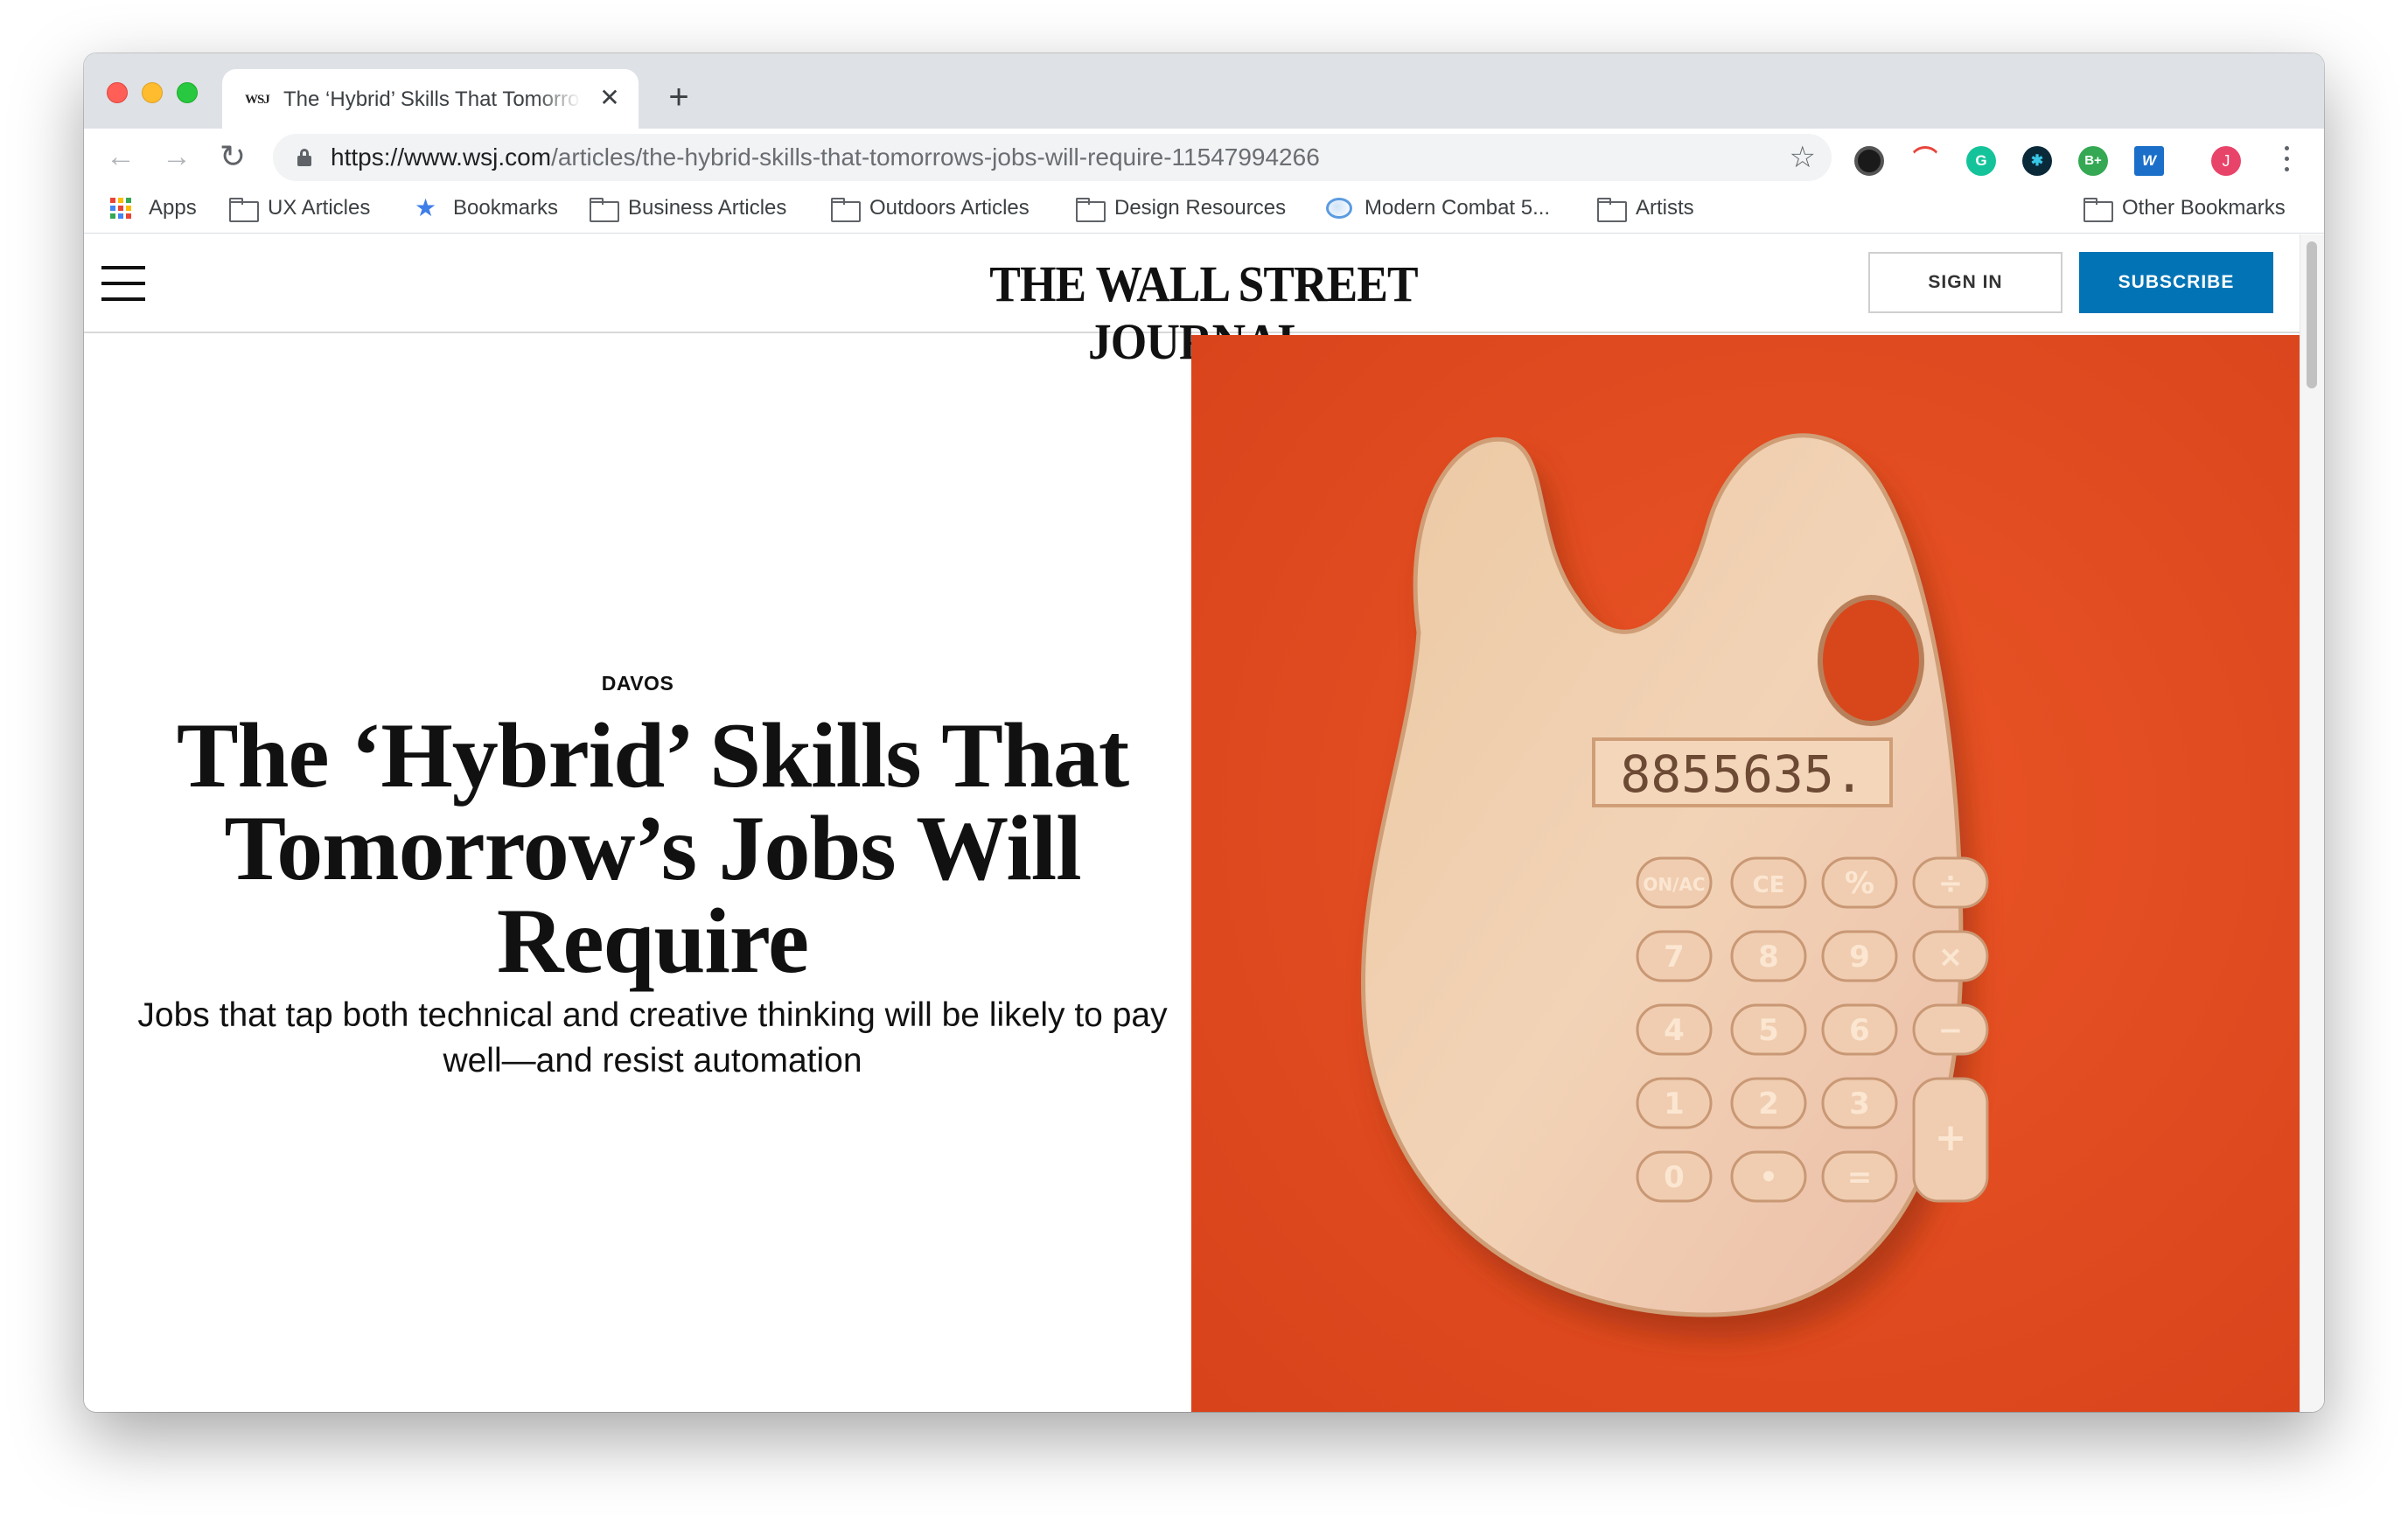  What do you see at coordinates (1674, 1030) in the screenshot?
I see `key-4: 4` at bounding box center [1674, 1030].